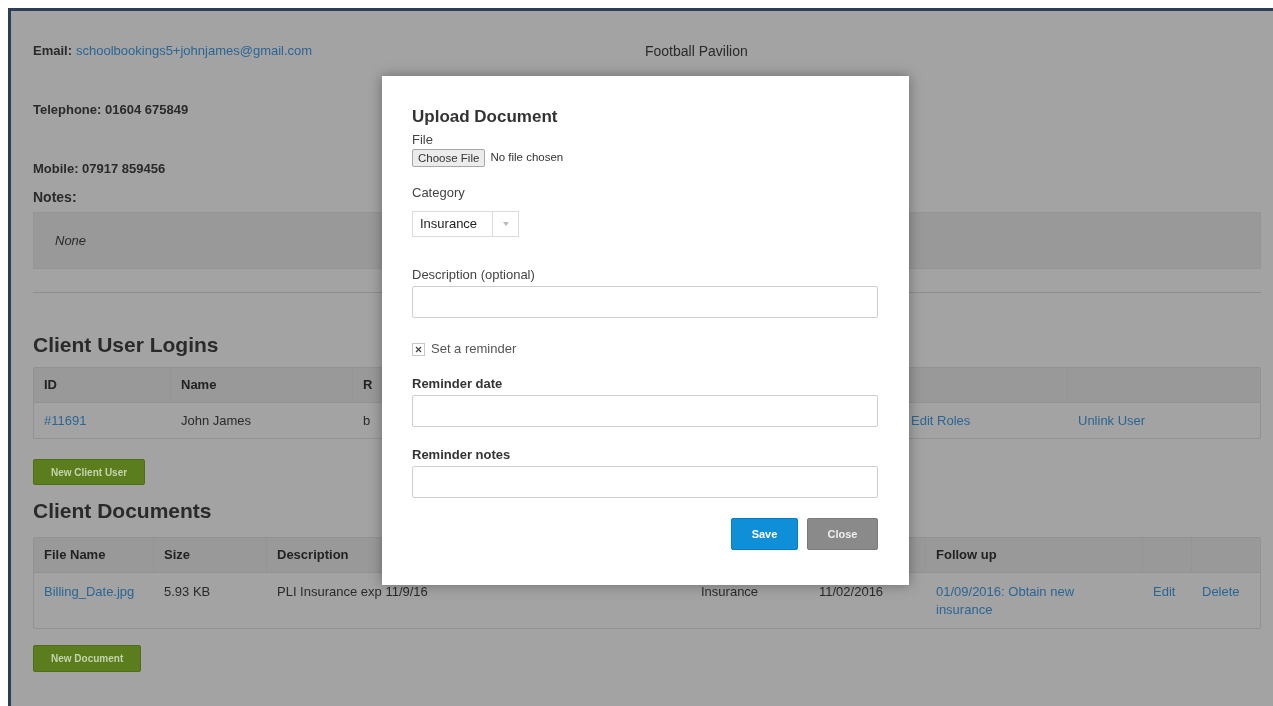 This screenshot has height=706, width=1273. Describe the element at coordinates (313, 555) in the screenshot. I see `column-header: Description` at that location.